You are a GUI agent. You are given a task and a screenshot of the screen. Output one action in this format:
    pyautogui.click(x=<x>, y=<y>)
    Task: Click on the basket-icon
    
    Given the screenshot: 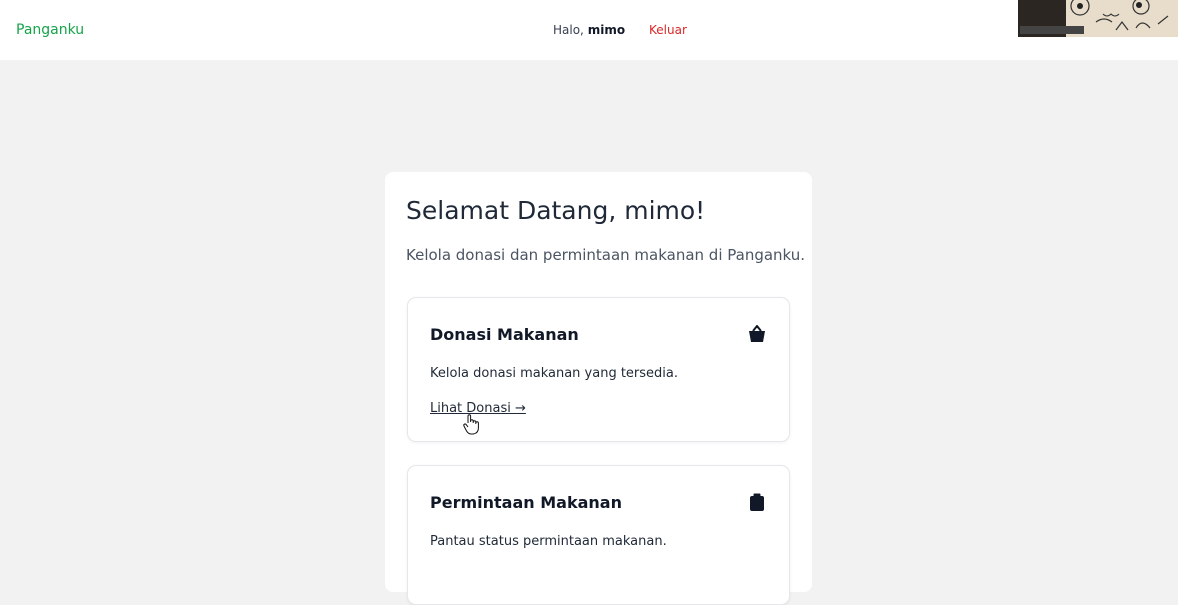 What is the action you would take?
    pyautogui.click(x=757, y=333)
    